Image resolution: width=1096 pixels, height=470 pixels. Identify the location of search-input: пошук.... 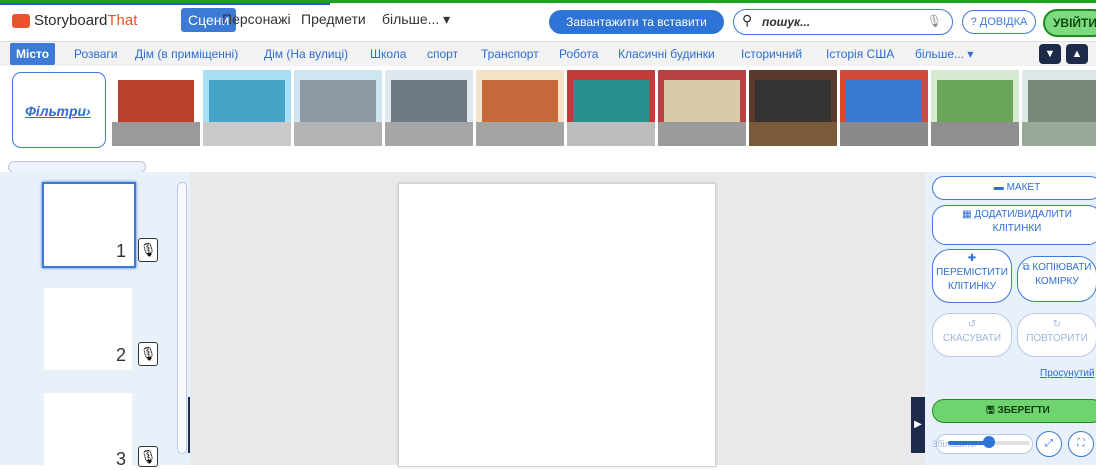
(786, 22).